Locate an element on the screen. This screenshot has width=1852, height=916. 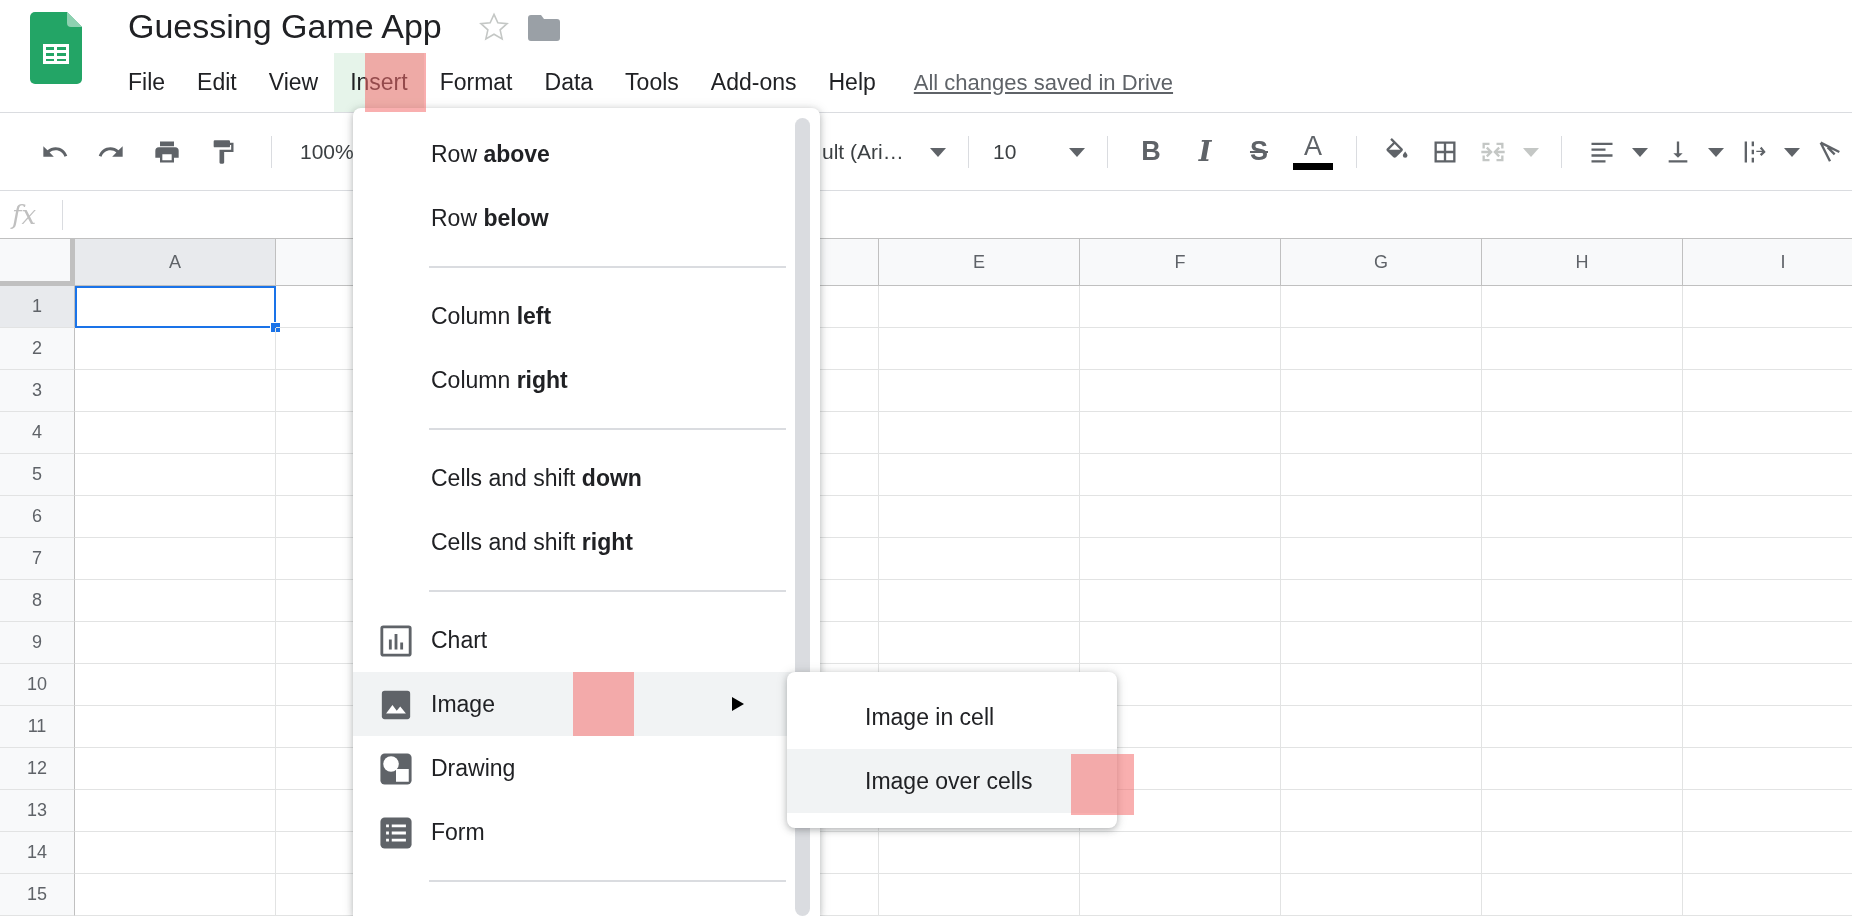
row-header: 7 is located at coordinates (37, 559).